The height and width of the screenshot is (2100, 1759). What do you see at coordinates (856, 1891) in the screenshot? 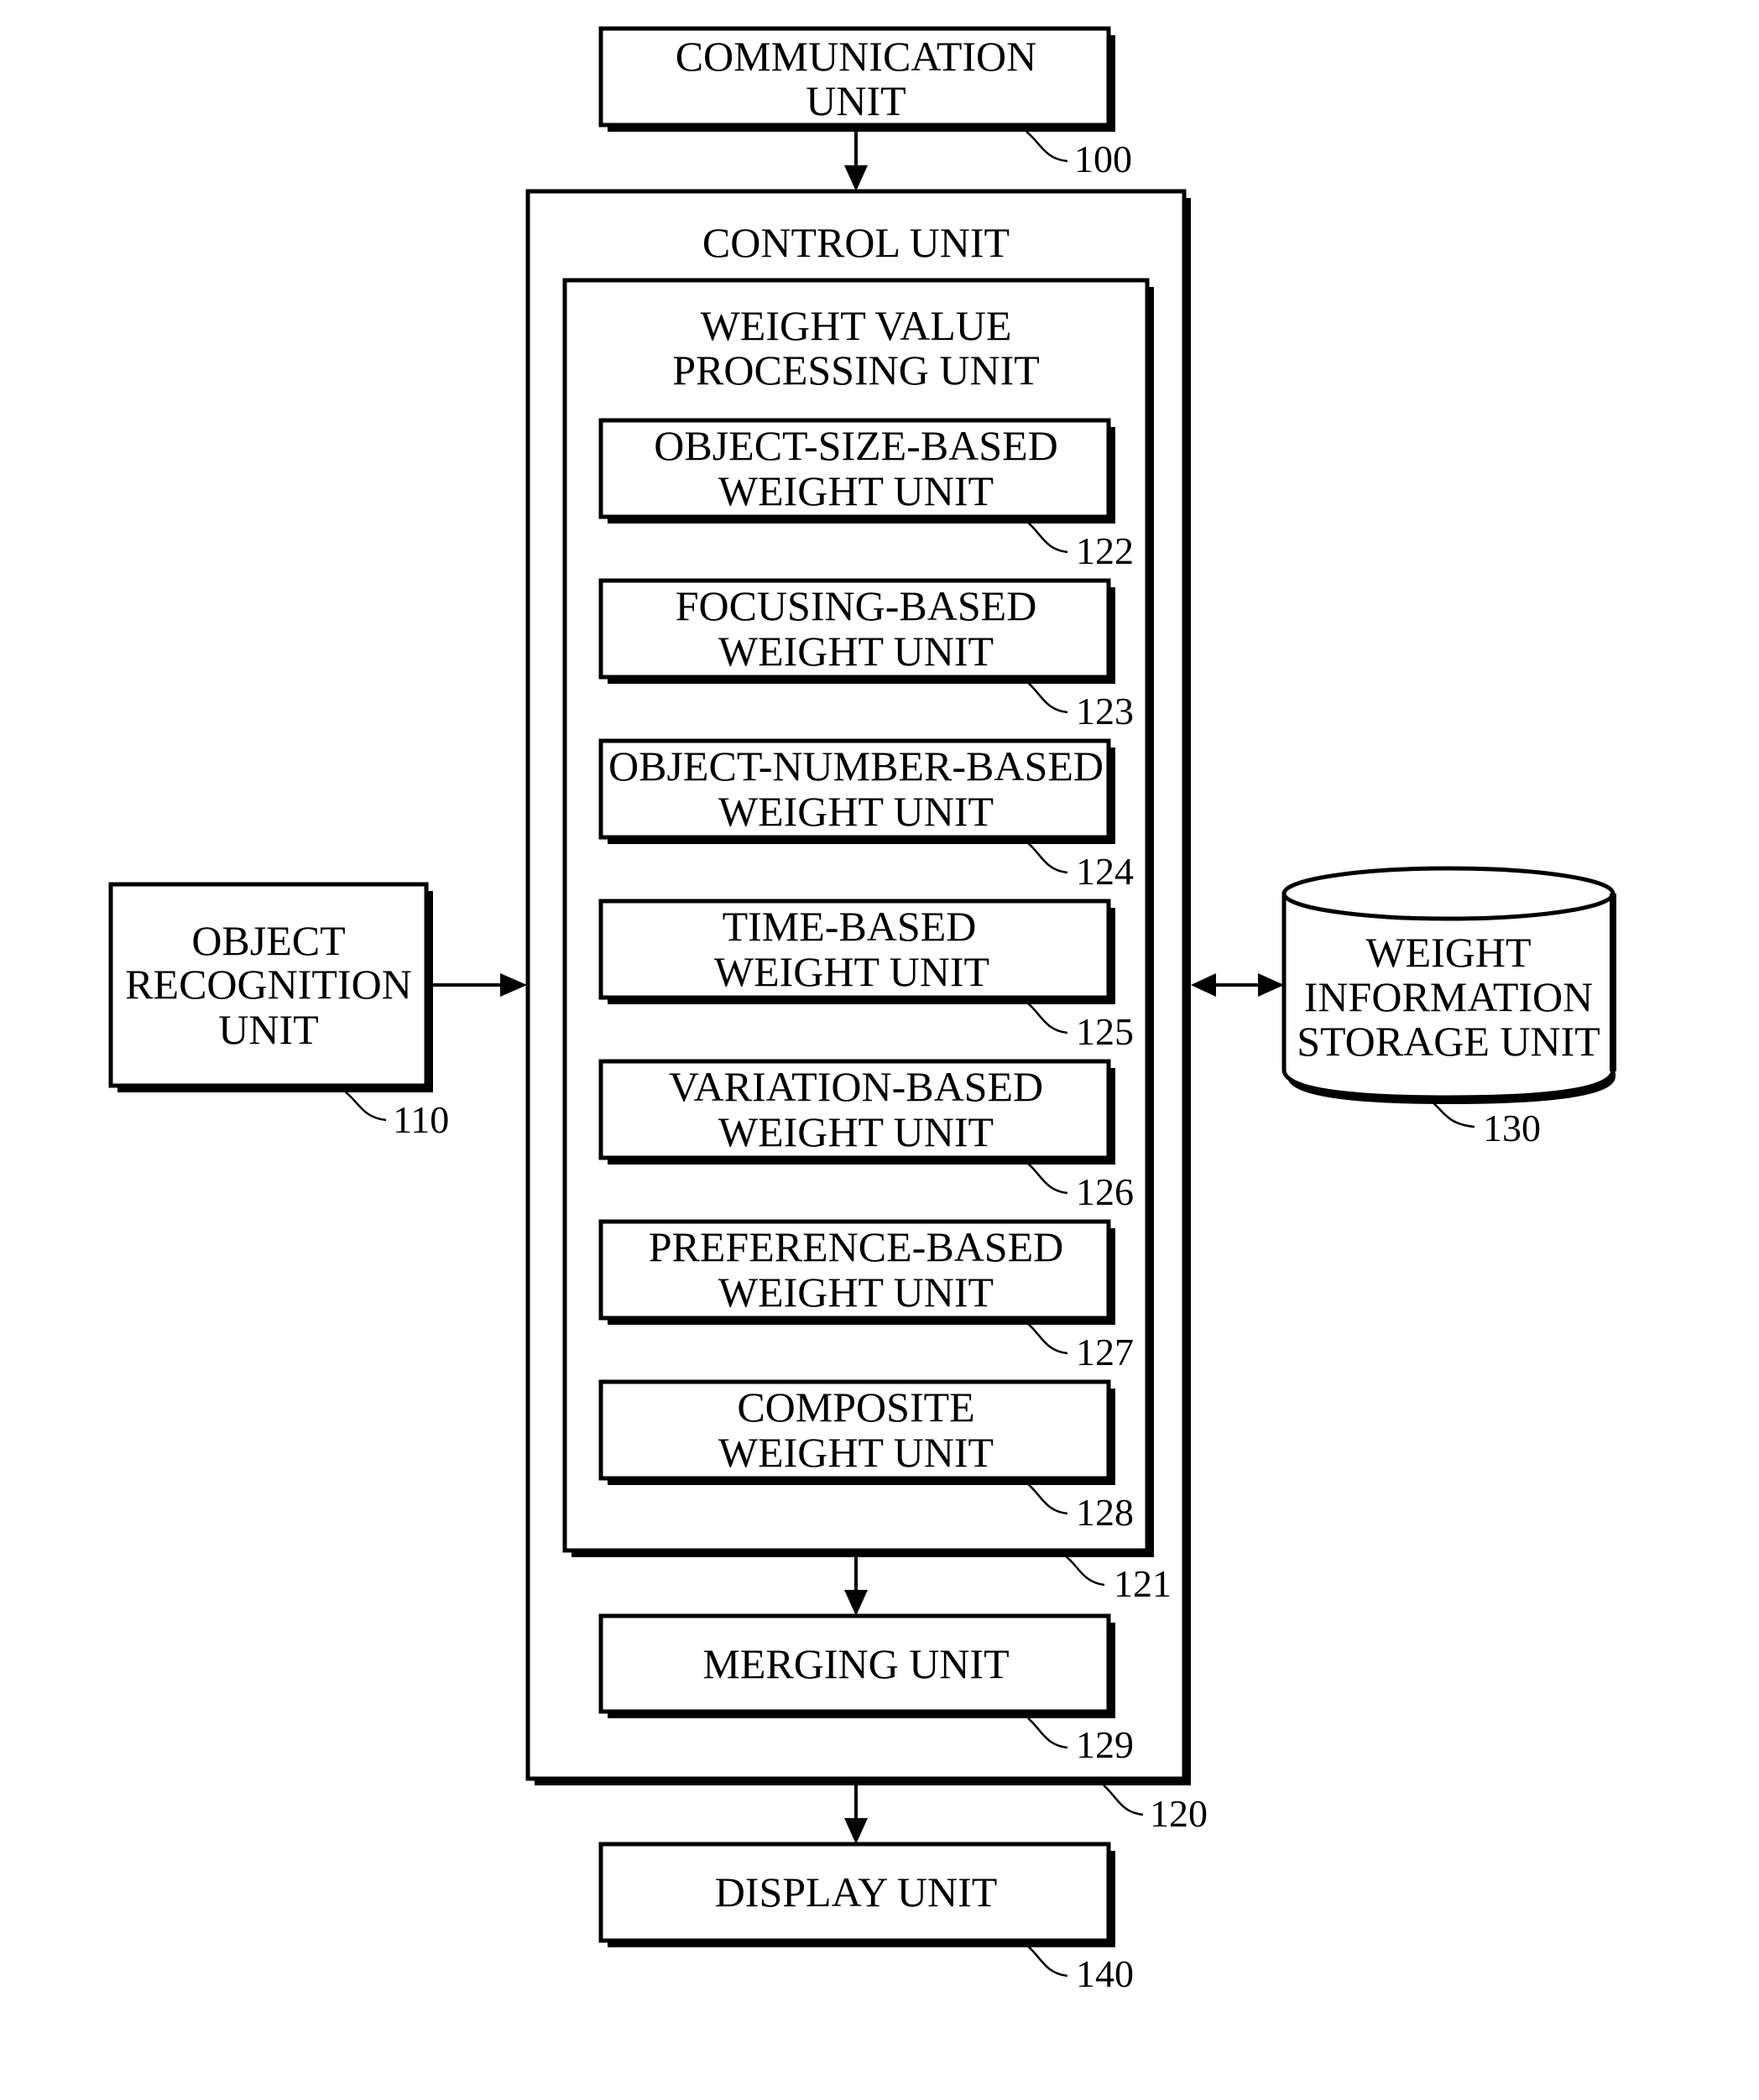
I see `display-unit-label: DISPLAY UNIT` at bounding box center [856, 1891].